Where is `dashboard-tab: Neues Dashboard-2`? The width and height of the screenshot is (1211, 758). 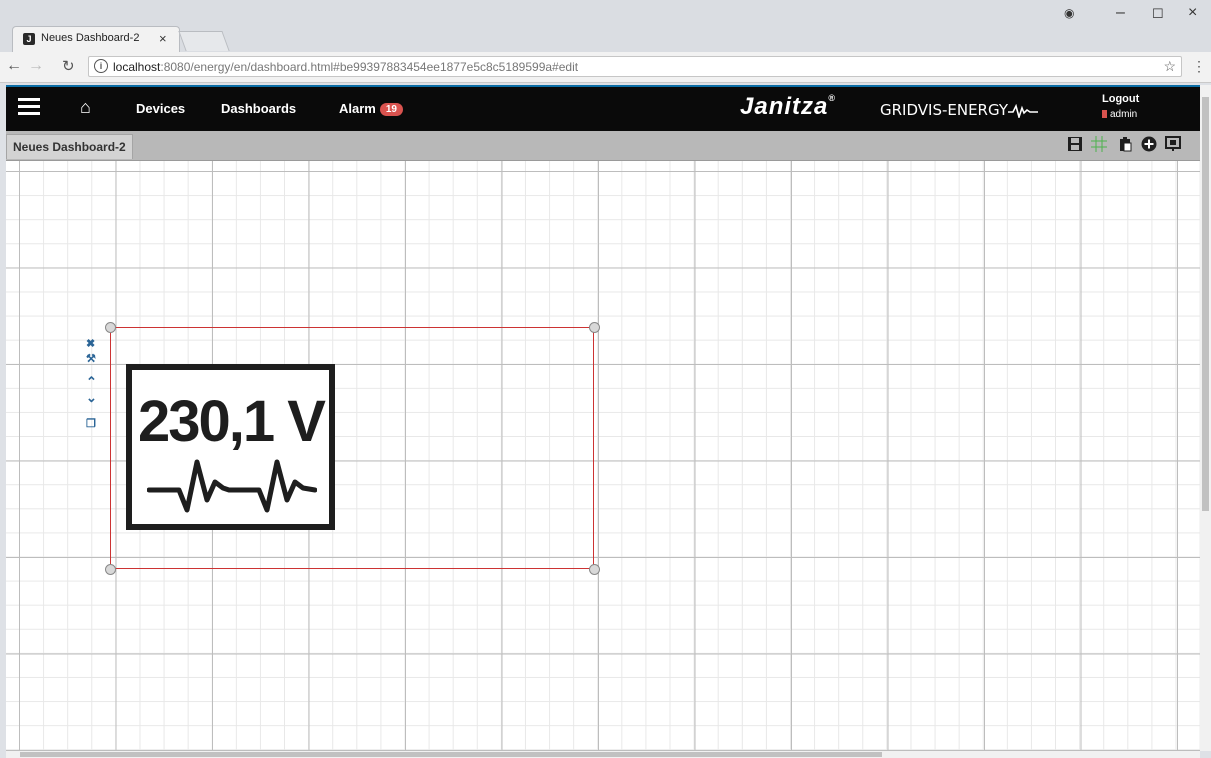
dashboard-tab: Neues Dashboard-2 is located at coordinates (69, 146).